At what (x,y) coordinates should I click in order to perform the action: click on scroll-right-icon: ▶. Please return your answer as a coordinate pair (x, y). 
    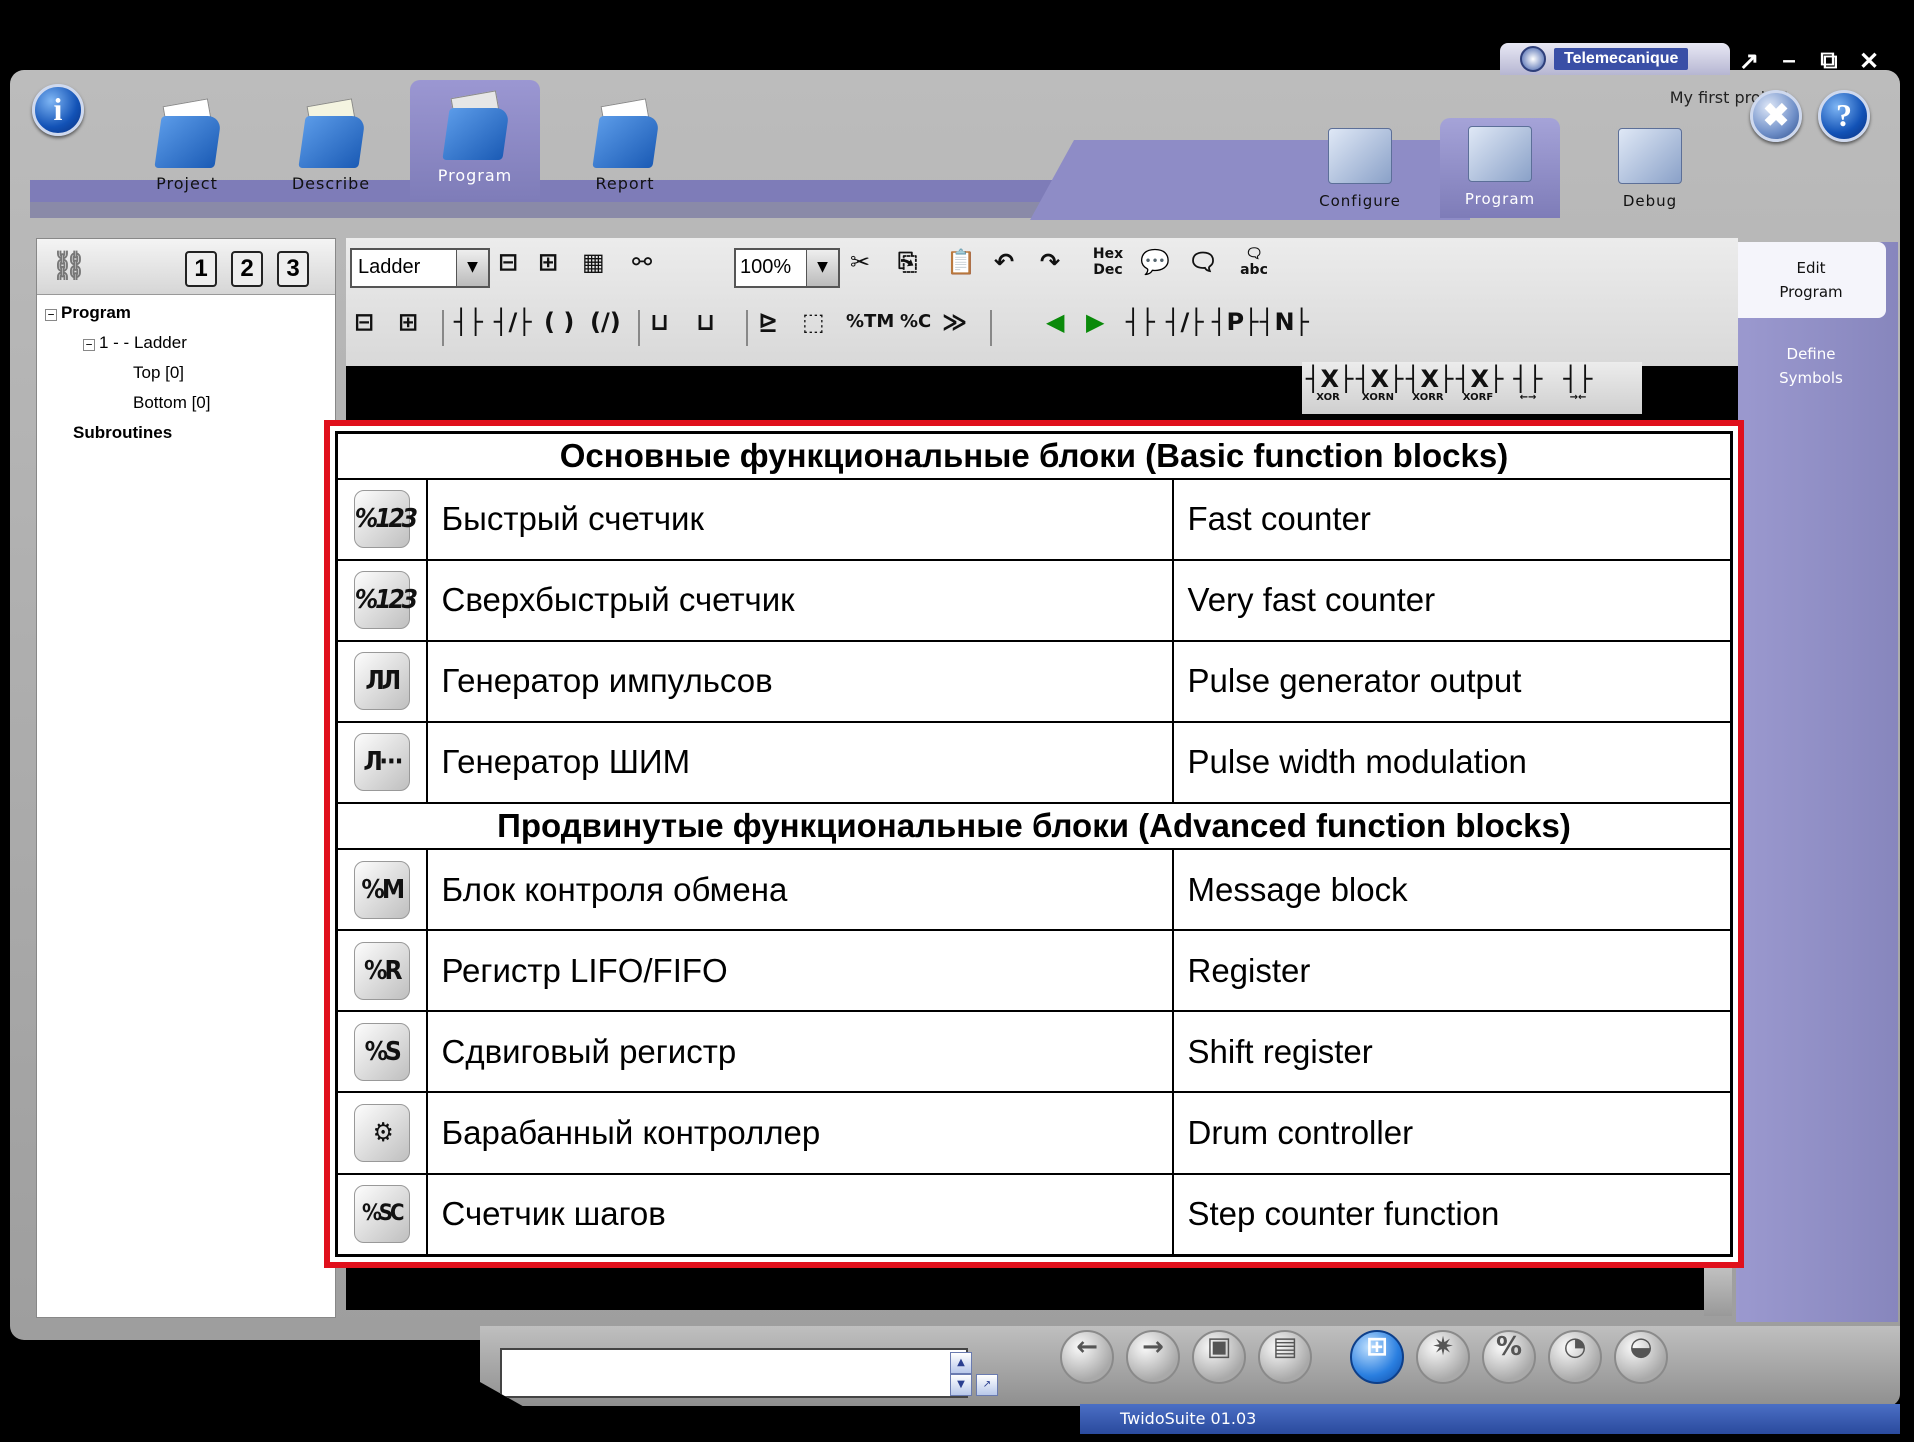
    Looking at the image, I should click on (1095, 322).